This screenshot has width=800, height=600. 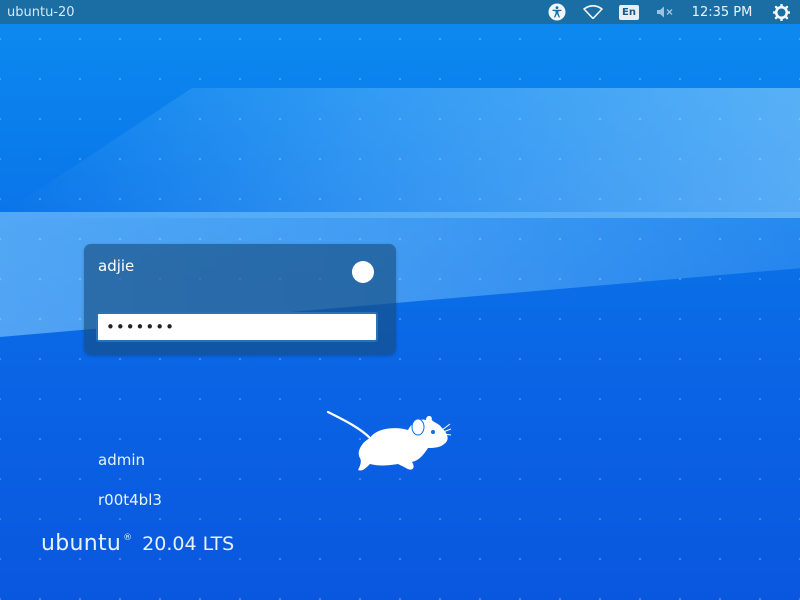 What do you see at coordinates (41, 12) in the screenshot?
I see `hostname-label: ubuntu-20` at bounding box center [41, 12].